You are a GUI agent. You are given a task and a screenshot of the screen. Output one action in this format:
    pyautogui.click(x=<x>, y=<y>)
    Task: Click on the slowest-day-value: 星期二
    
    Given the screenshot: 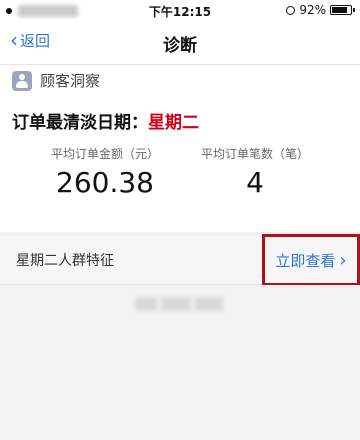 What is the action you would take?
    pyautogui.click(x=173, y=123)
    